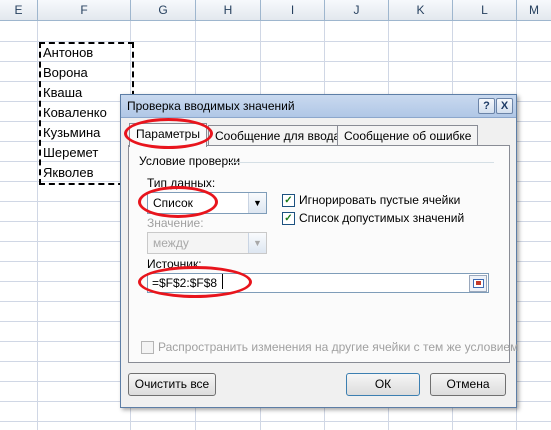  What do you see at coordinates (383, 384) in the screenshot?
I see `ok-button: ОК` at bounding box center [383, 384].